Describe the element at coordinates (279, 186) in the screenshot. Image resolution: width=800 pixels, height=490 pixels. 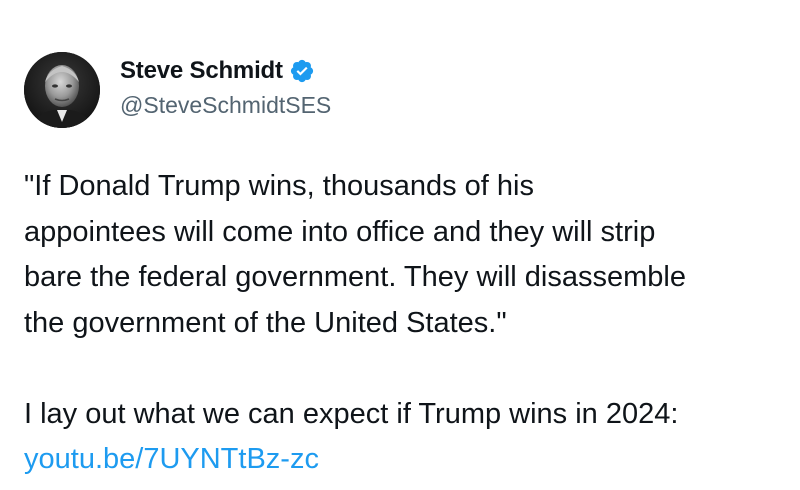
I see `tweet-quote-line: "If Donald Trump wins, thousands of his` at that location.